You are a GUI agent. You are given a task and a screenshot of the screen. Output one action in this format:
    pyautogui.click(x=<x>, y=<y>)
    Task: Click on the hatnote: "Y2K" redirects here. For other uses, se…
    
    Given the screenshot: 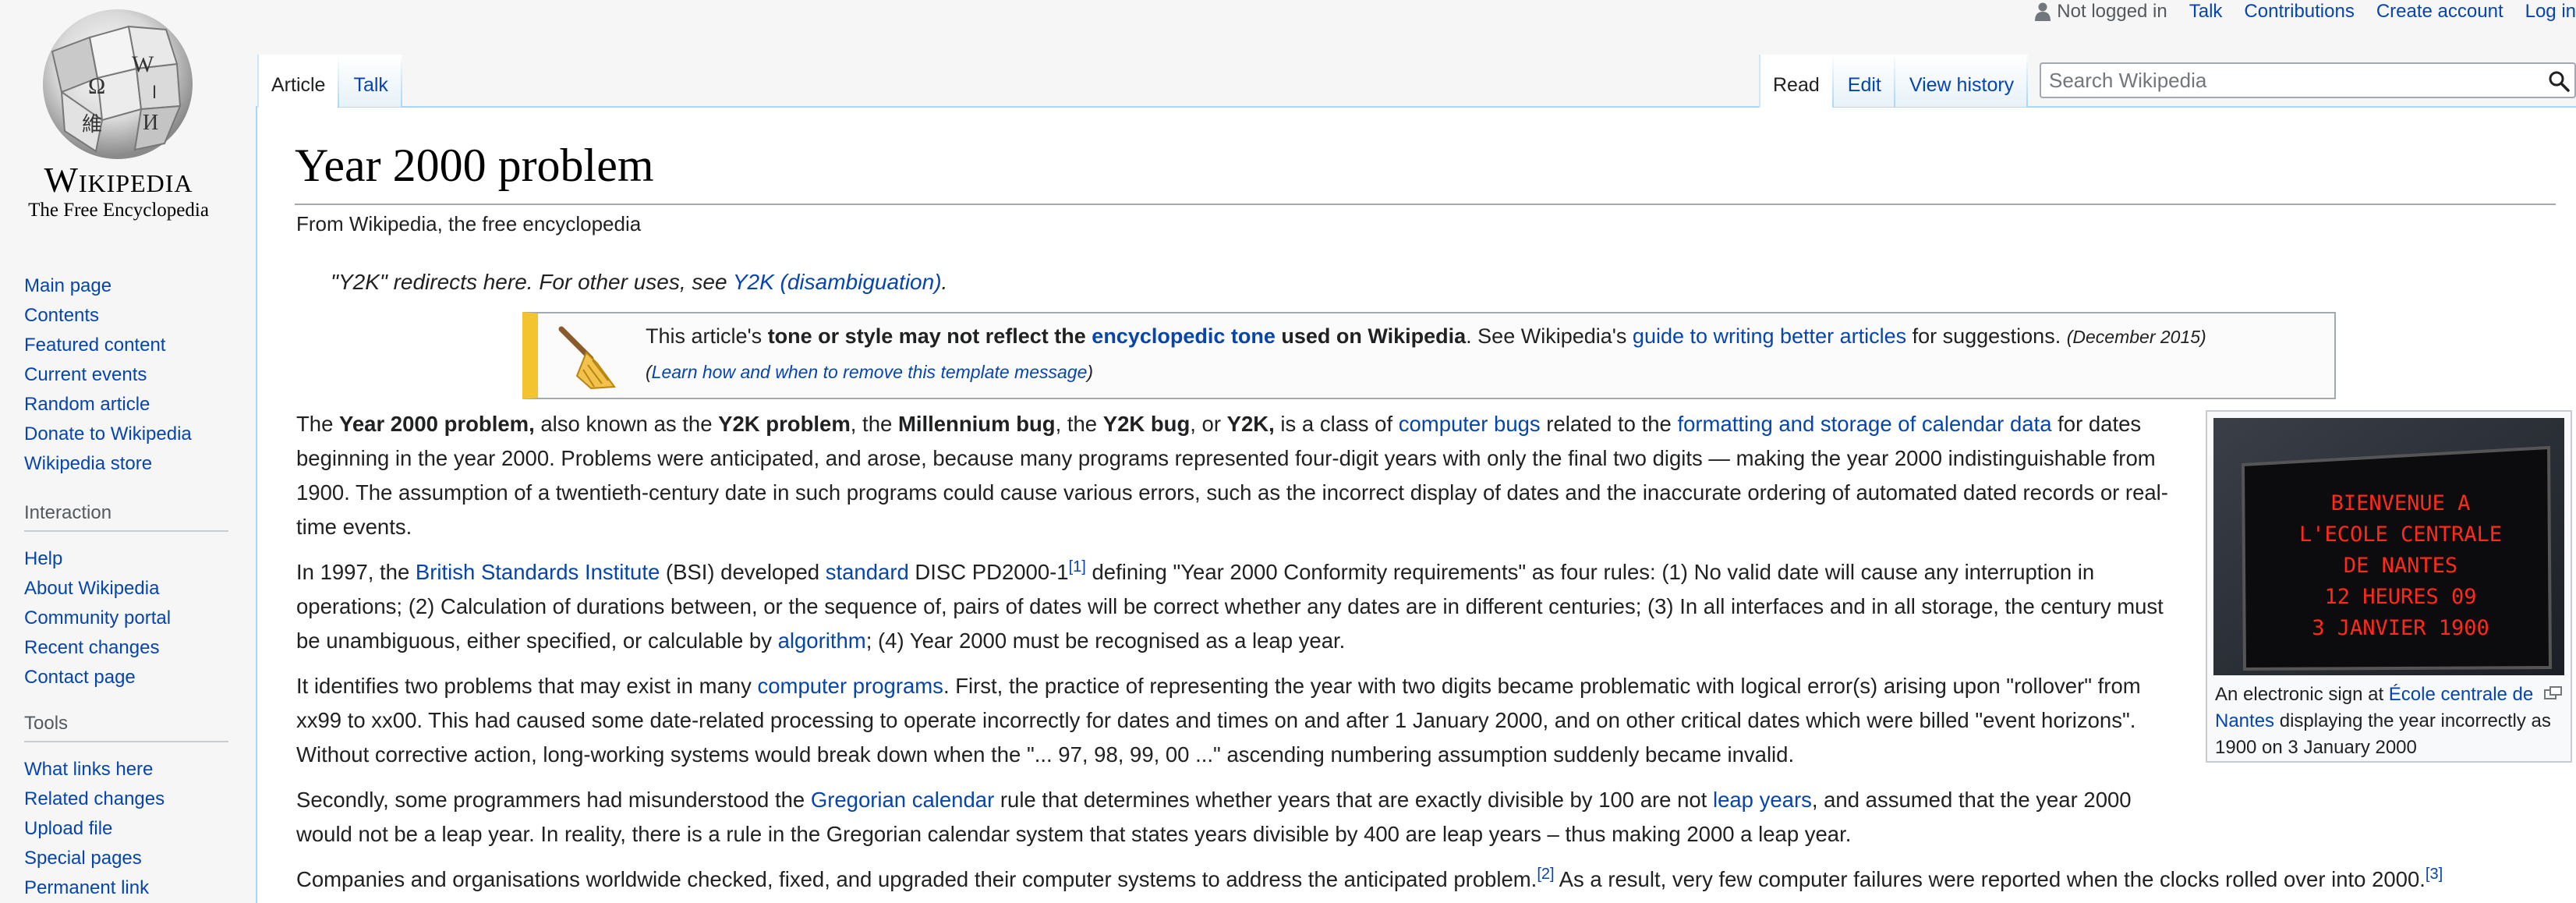 What is the action you would take?
    pyautogui.click(x=639, y=282)
    